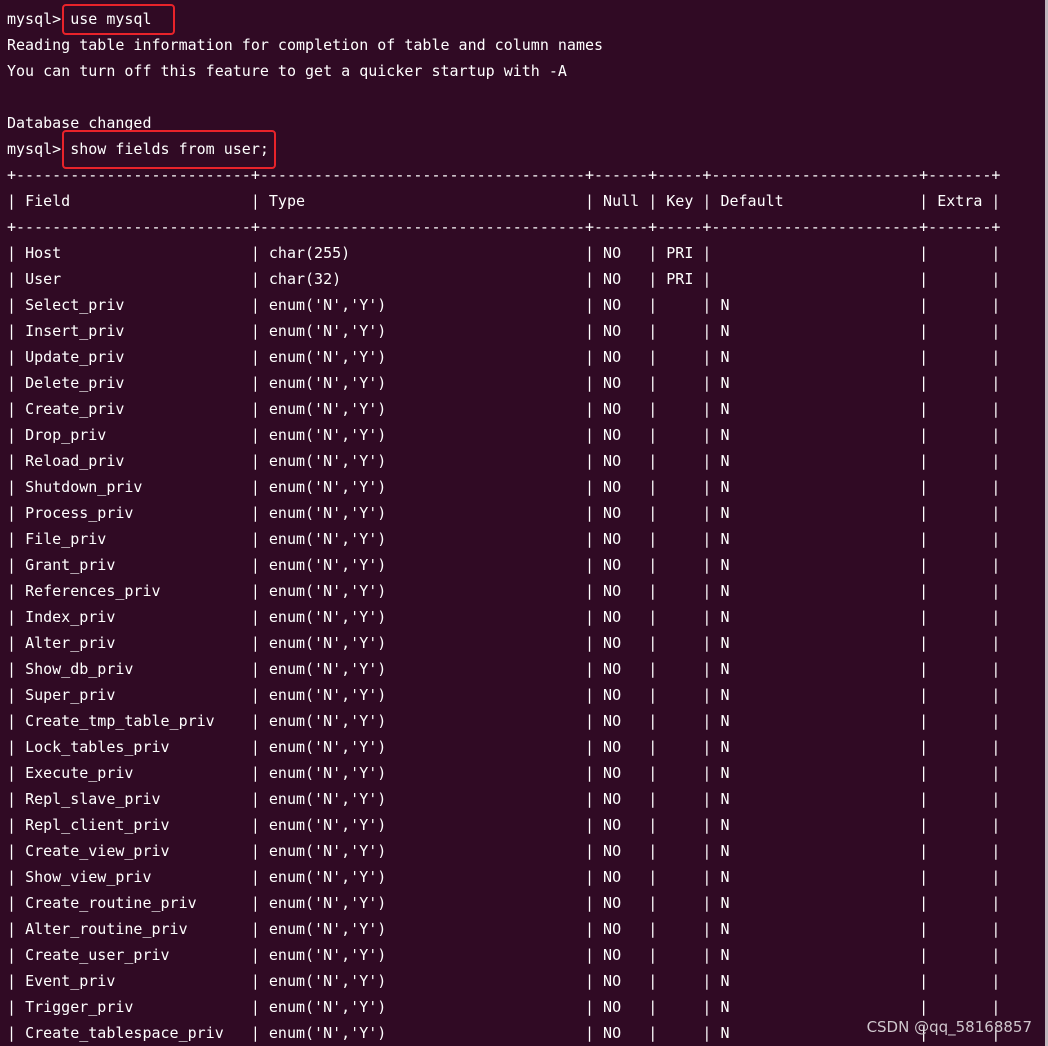 The height and width of the screenshot is (1046, 1048). Describe the element at coordinates (133, 513) in the screenshot. I see `cell-field: Process_priv` at that location.